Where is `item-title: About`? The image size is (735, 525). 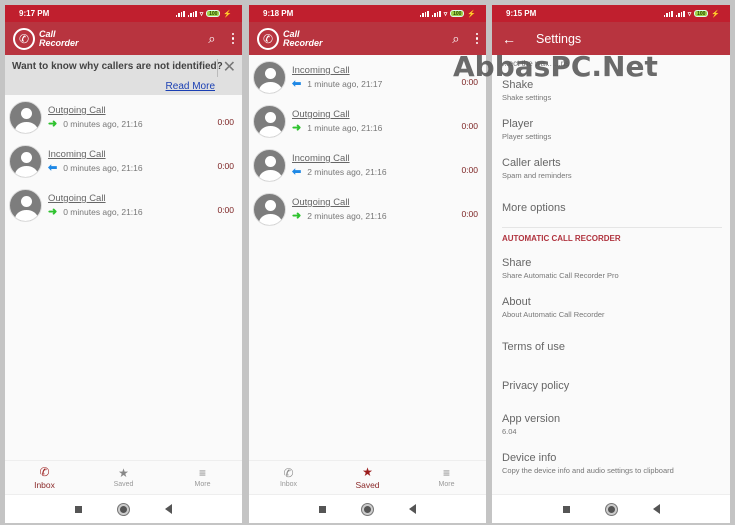 item-title: About is located at coordinates (516, 302).